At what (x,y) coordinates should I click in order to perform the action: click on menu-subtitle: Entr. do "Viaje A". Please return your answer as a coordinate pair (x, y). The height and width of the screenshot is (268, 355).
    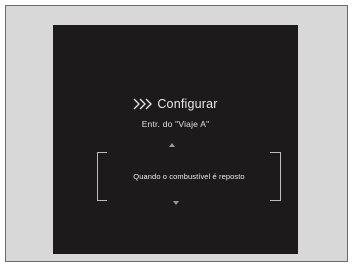
    Looking at the image, I should click on (175, 124).